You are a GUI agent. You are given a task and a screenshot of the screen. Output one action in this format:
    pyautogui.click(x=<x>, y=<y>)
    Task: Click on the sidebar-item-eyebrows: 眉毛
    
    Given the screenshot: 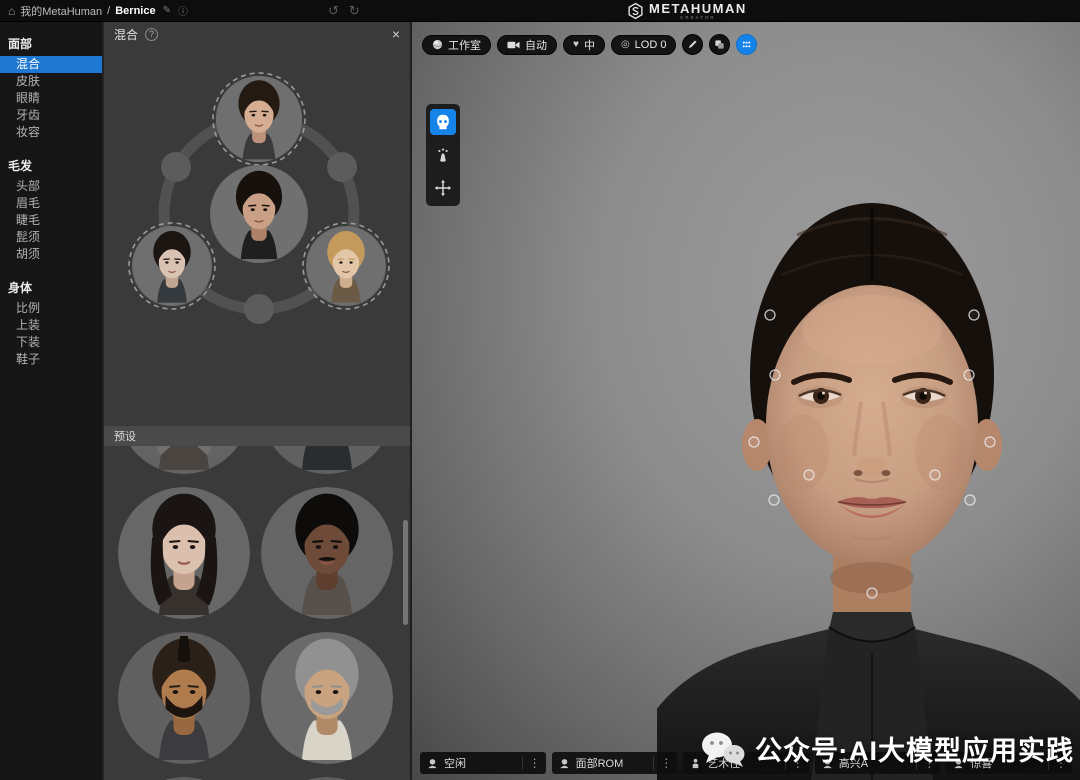 What is the action you would take?
    pyautogui.click(x=51, y=203)
    